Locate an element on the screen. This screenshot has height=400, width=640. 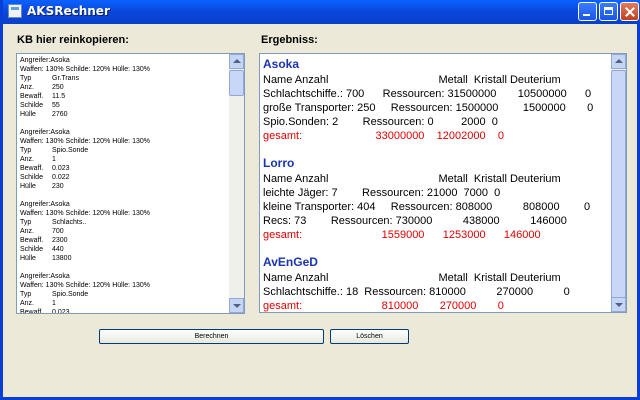
output-scrollbar is located at coordinates (618, 183).